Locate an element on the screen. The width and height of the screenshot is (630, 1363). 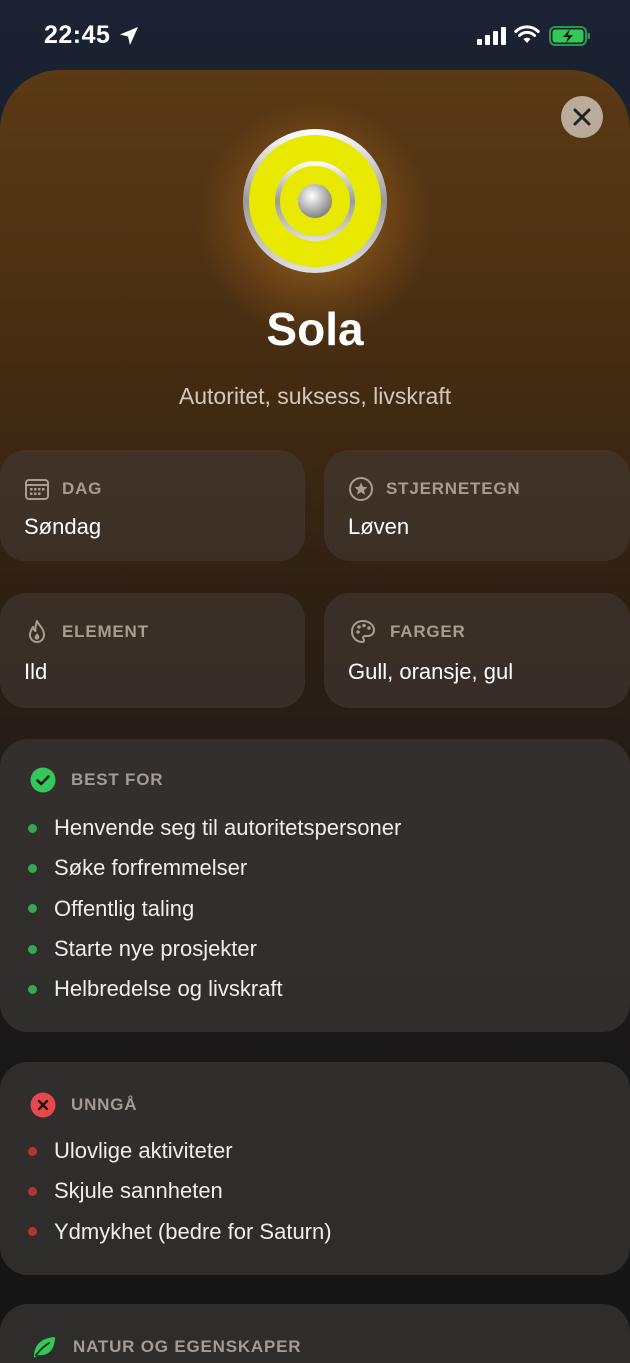
list-item: Starte nye prosjekter is located at coordinates (214, 949).